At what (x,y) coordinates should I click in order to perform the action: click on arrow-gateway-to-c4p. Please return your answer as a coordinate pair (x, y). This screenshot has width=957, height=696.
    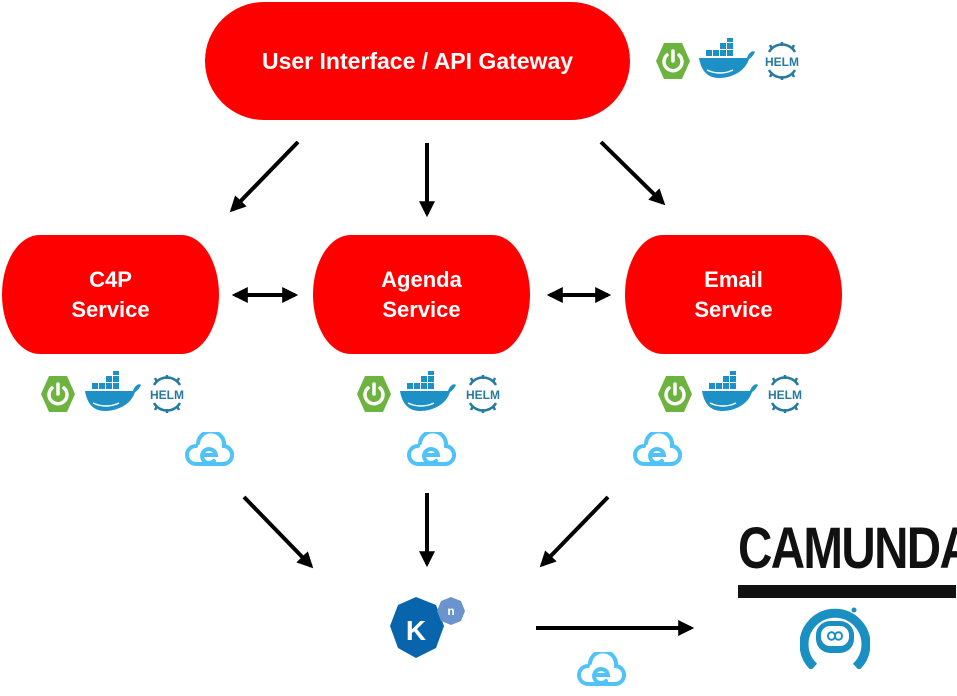
    Looking at the image, I should click on (264, 176).